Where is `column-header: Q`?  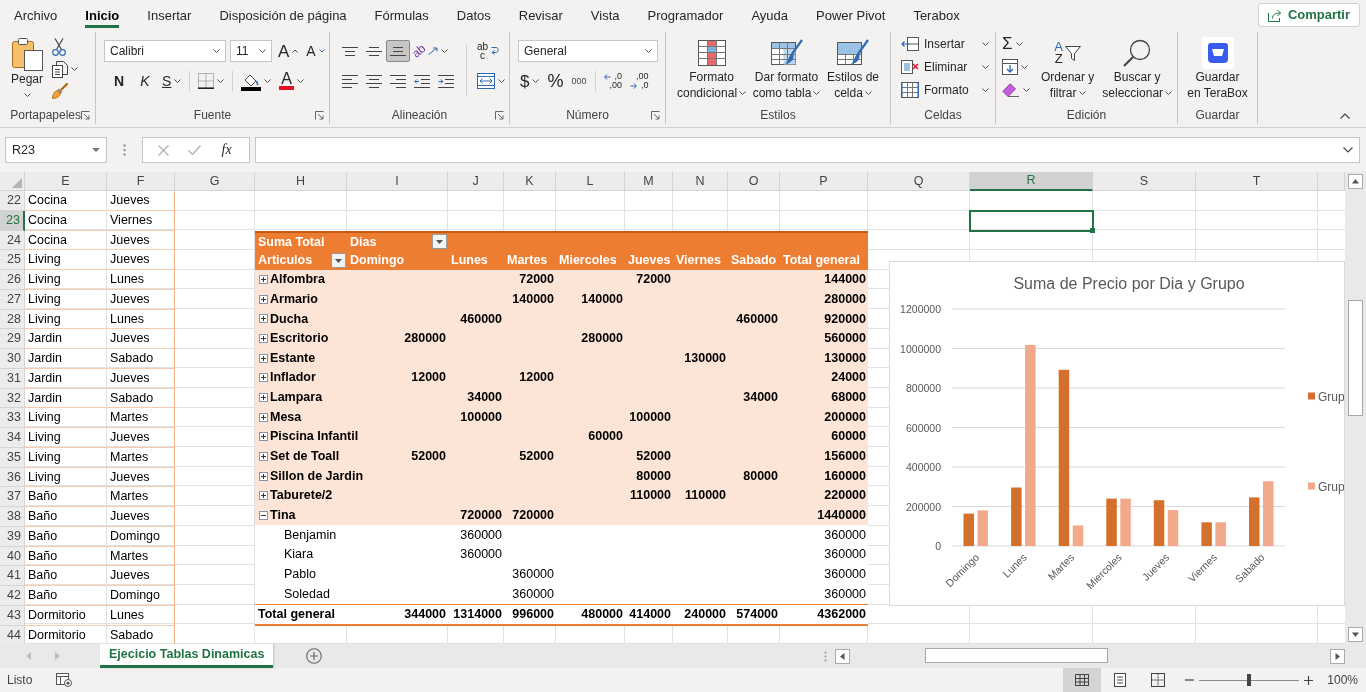 column-header: Q is located at coordinates (919, 181).